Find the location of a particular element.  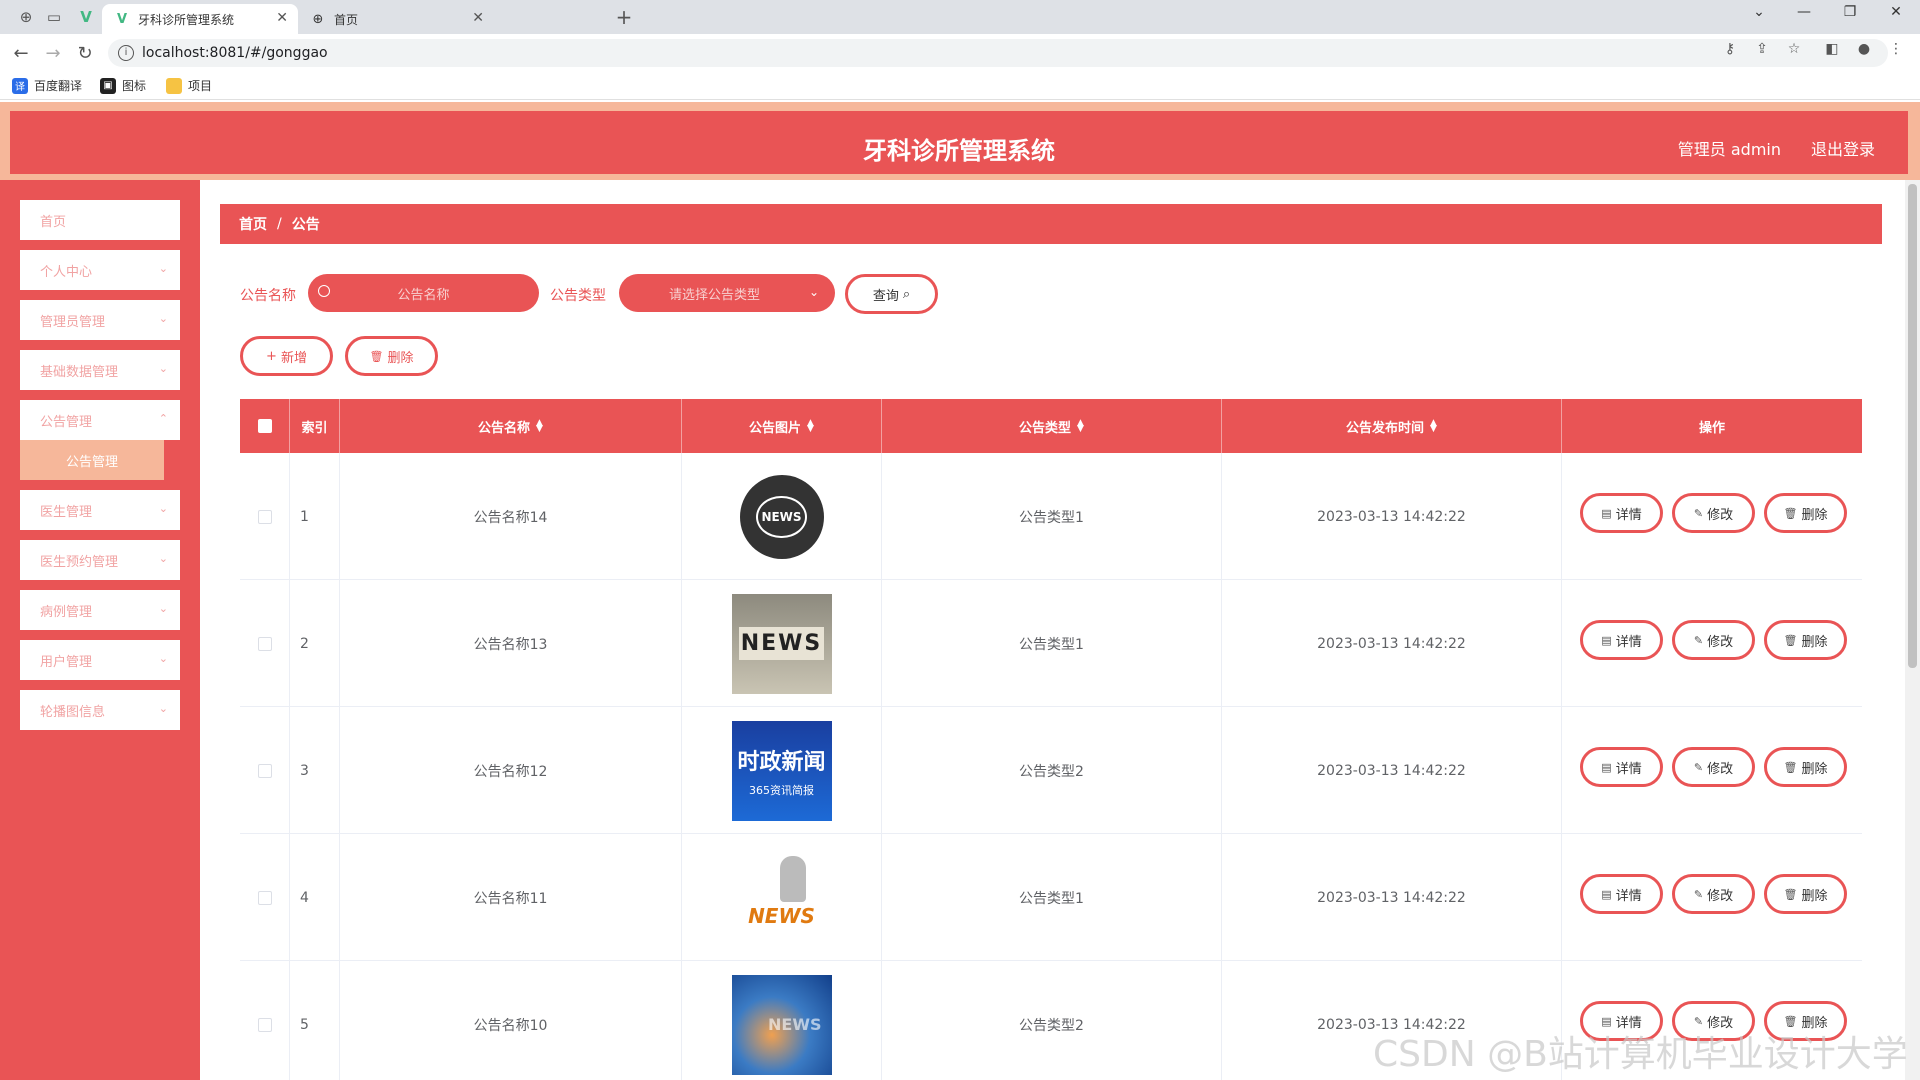

col-image: 公告图片 ▲ ▼ is located at coordinates (782, 426).